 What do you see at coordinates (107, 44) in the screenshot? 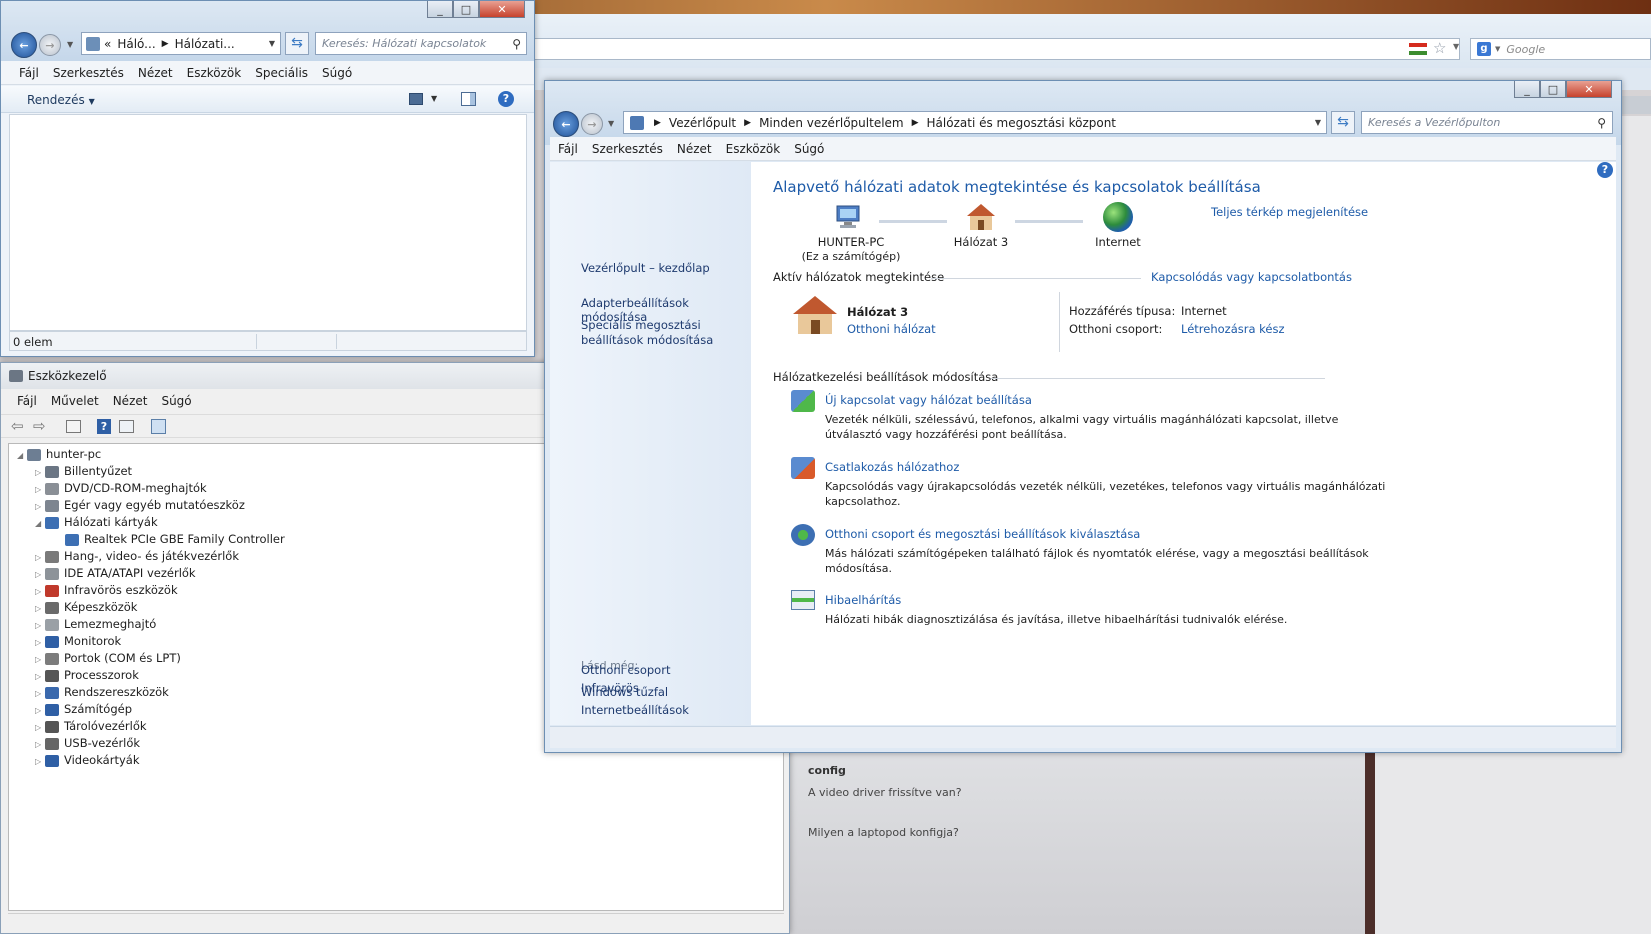
I see `breadcrumb-prefix: «` at bounding box center [107, 44].